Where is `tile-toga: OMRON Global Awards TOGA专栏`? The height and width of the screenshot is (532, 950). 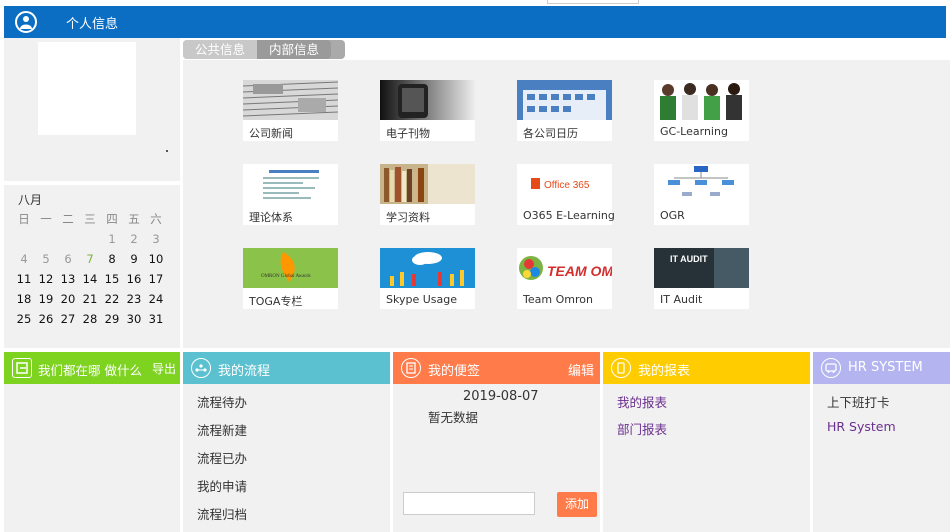 tile-toga: OMRON Global Awards TOGA专栏 is located at coordinates (290, 278).